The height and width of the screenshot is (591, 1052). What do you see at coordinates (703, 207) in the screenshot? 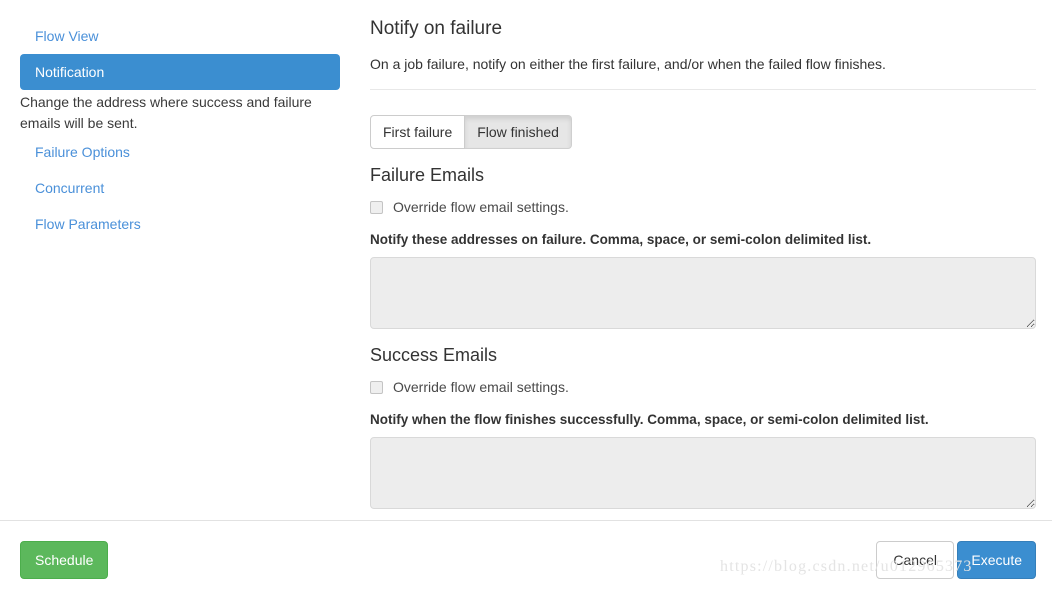
I see `failure-override-row: Override flow email settings.` at bounding box center [703, 207].